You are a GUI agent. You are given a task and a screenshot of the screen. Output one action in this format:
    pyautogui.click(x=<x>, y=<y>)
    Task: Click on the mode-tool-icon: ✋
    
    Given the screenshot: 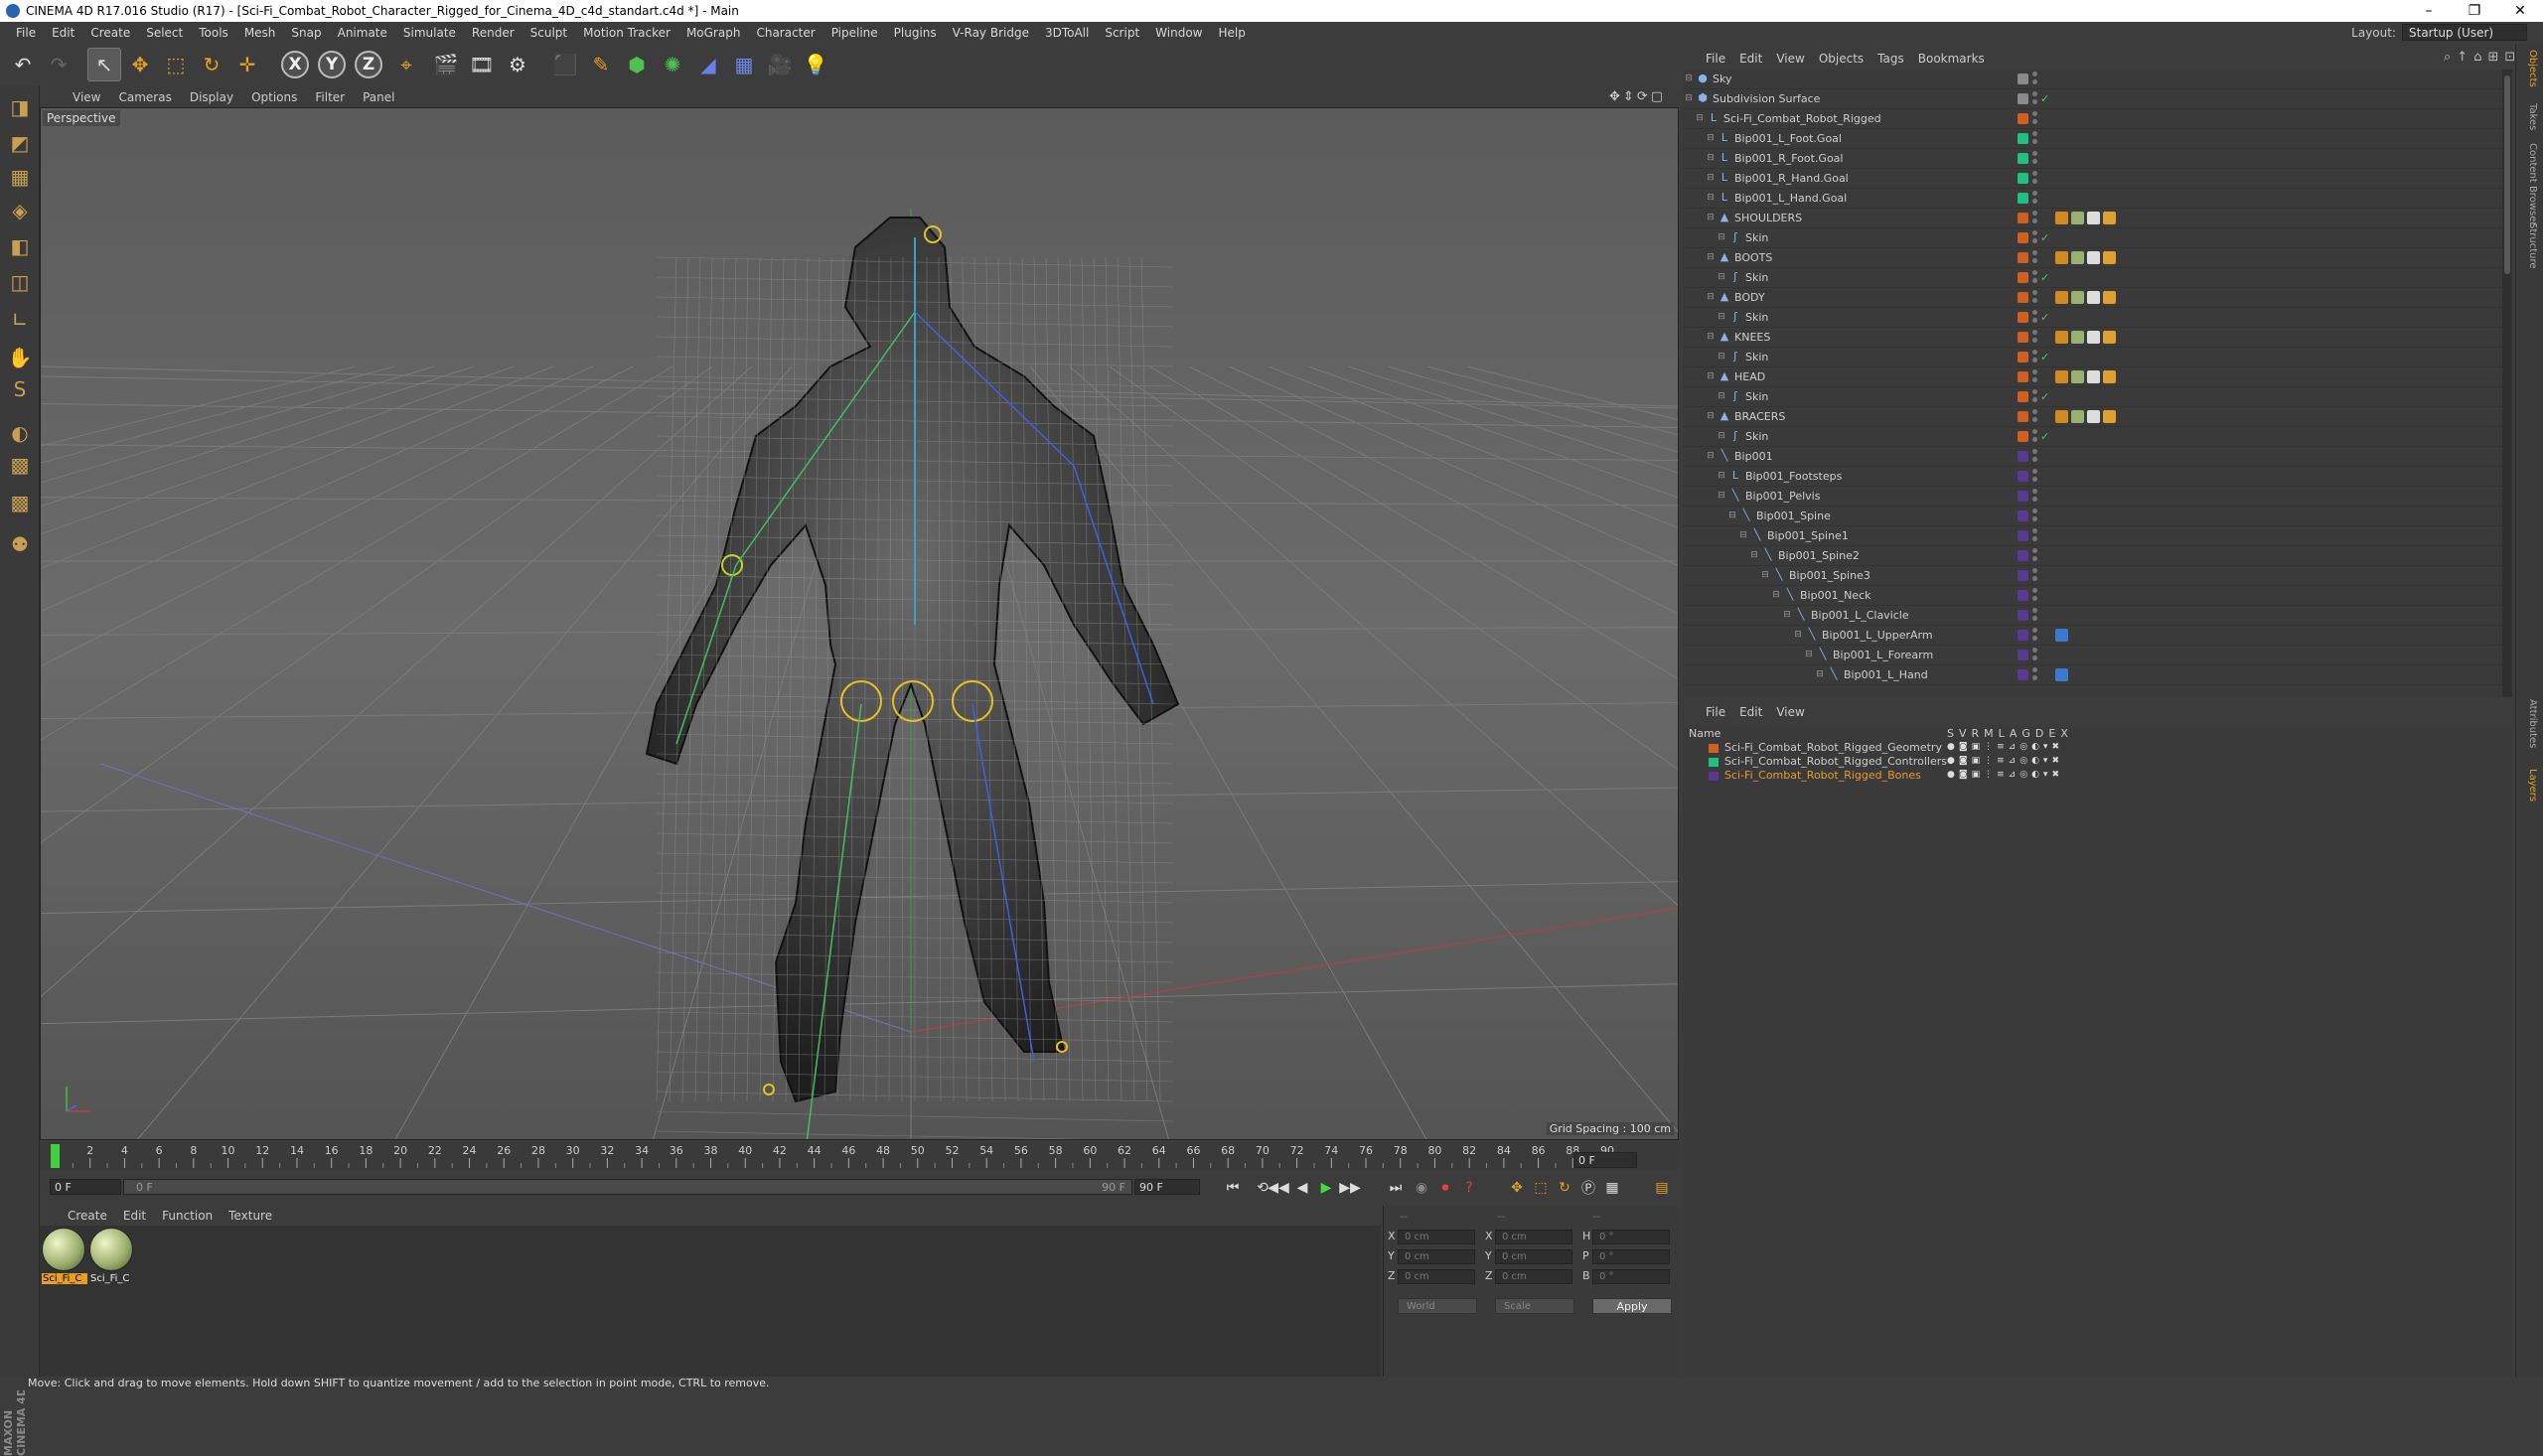 What is the action you would take?
    pyautogui.click(x=20, y=357)
    